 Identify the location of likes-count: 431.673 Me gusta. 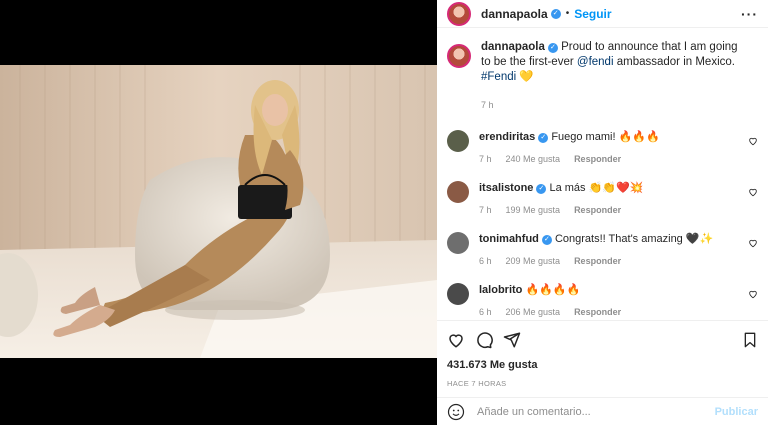
(602, 365).